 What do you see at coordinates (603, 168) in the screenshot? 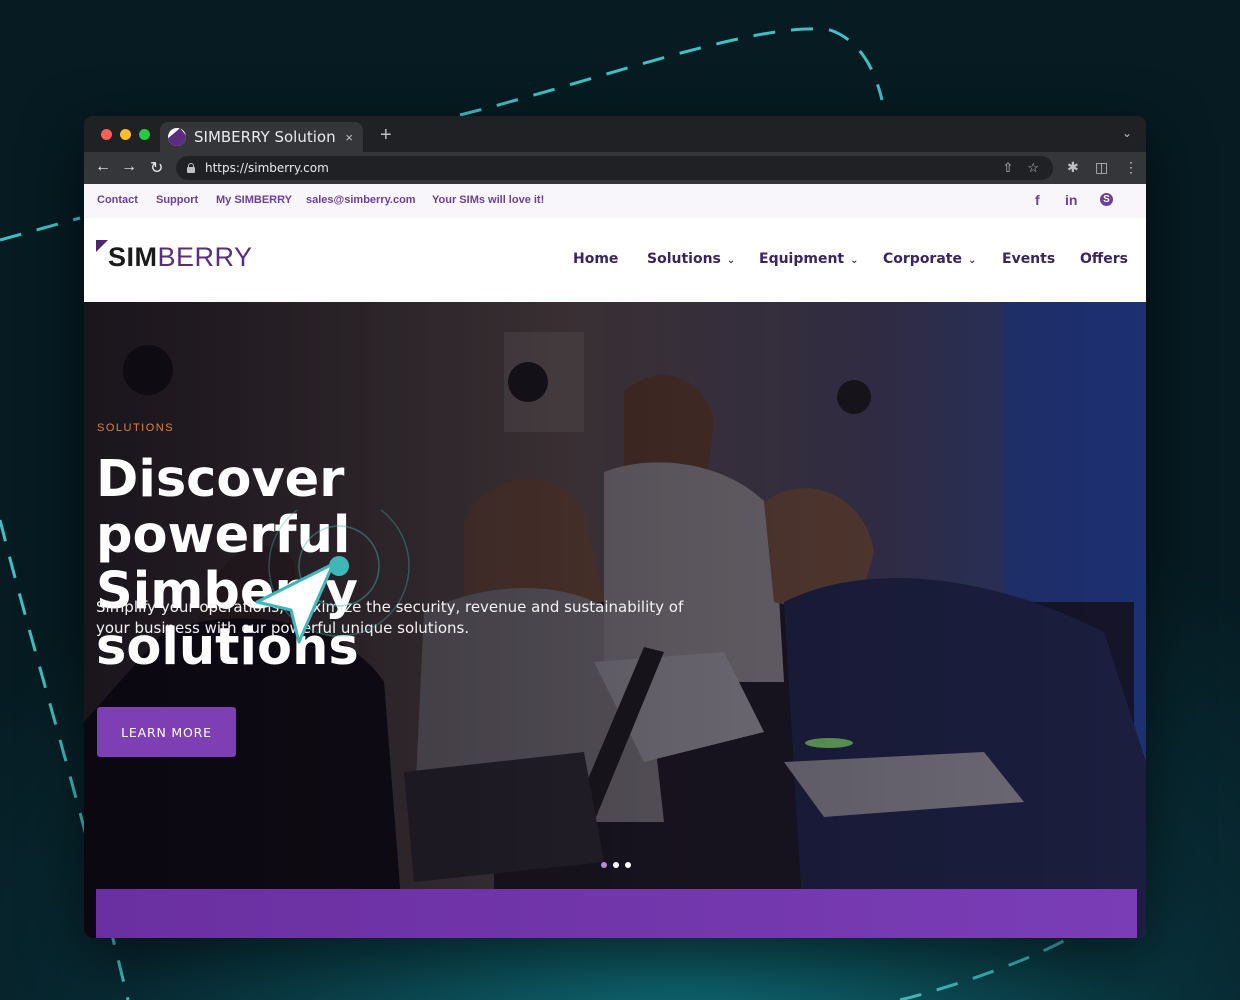
I see `url-text: https://simberry.com` at bounding box center [603, 168].